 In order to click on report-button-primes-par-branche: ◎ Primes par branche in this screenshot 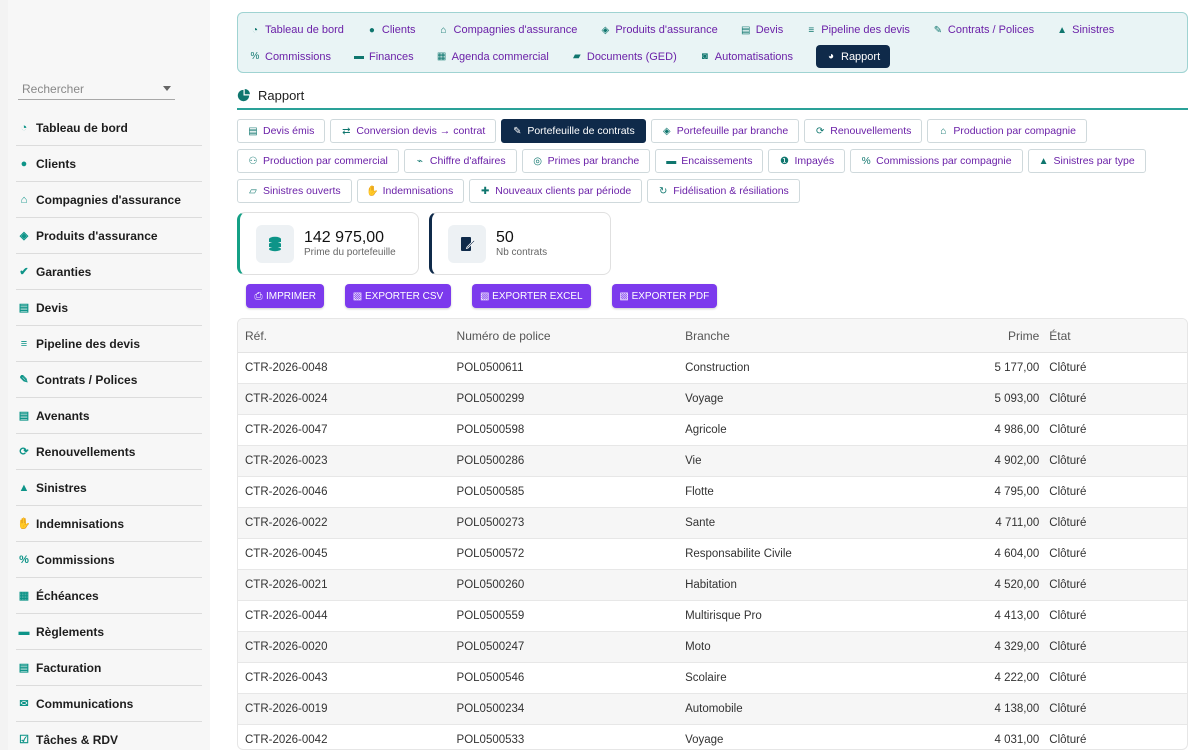, I will do `click(586, 161)`.